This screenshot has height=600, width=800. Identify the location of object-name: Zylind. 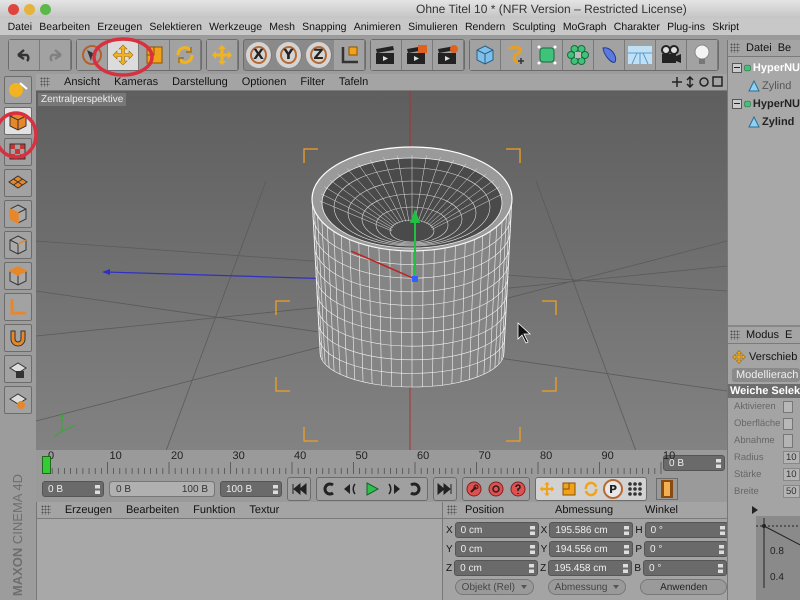
(778, 122).